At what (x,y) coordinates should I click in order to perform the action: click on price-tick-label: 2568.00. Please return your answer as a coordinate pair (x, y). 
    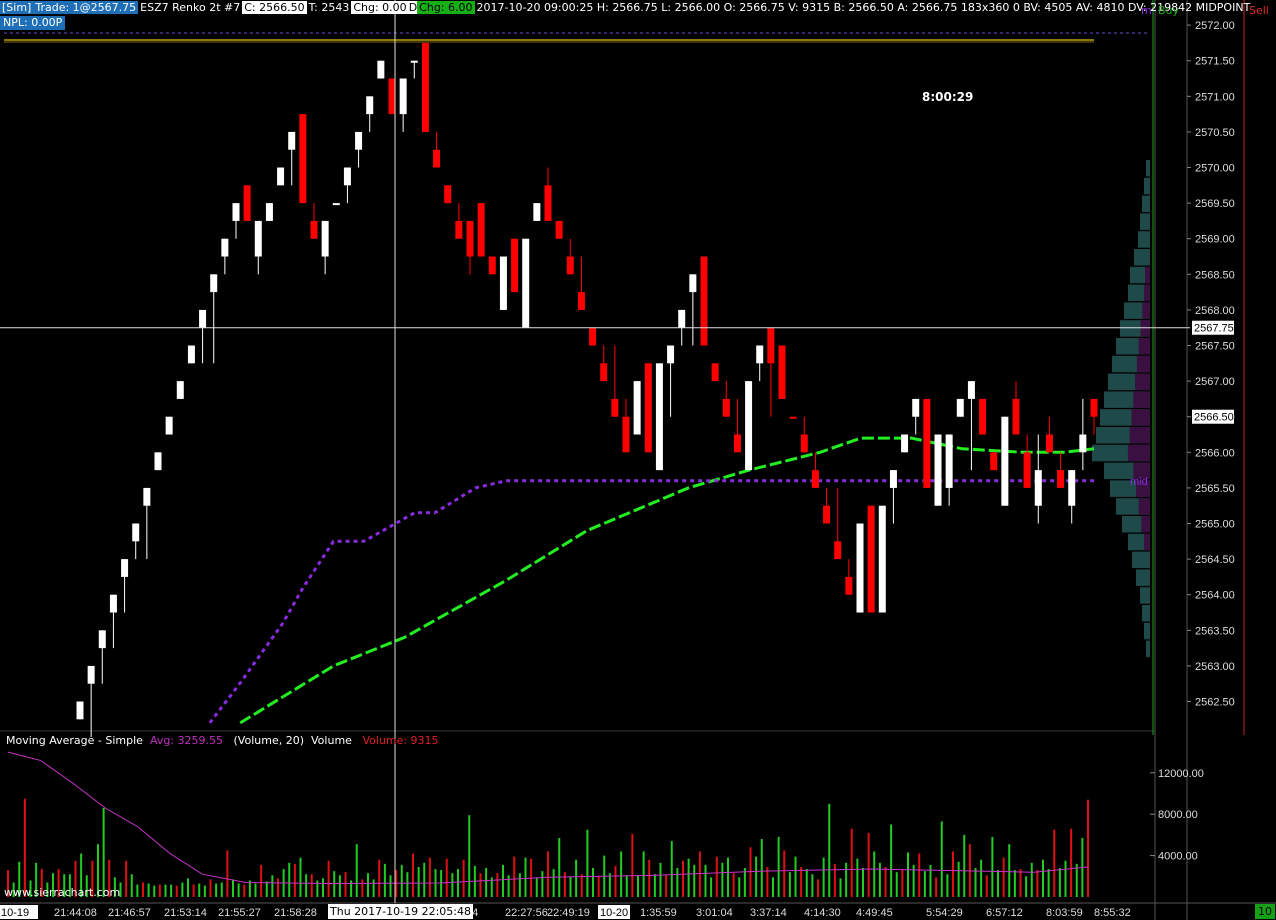
    Looking at the image, I should click on (1215, 311).